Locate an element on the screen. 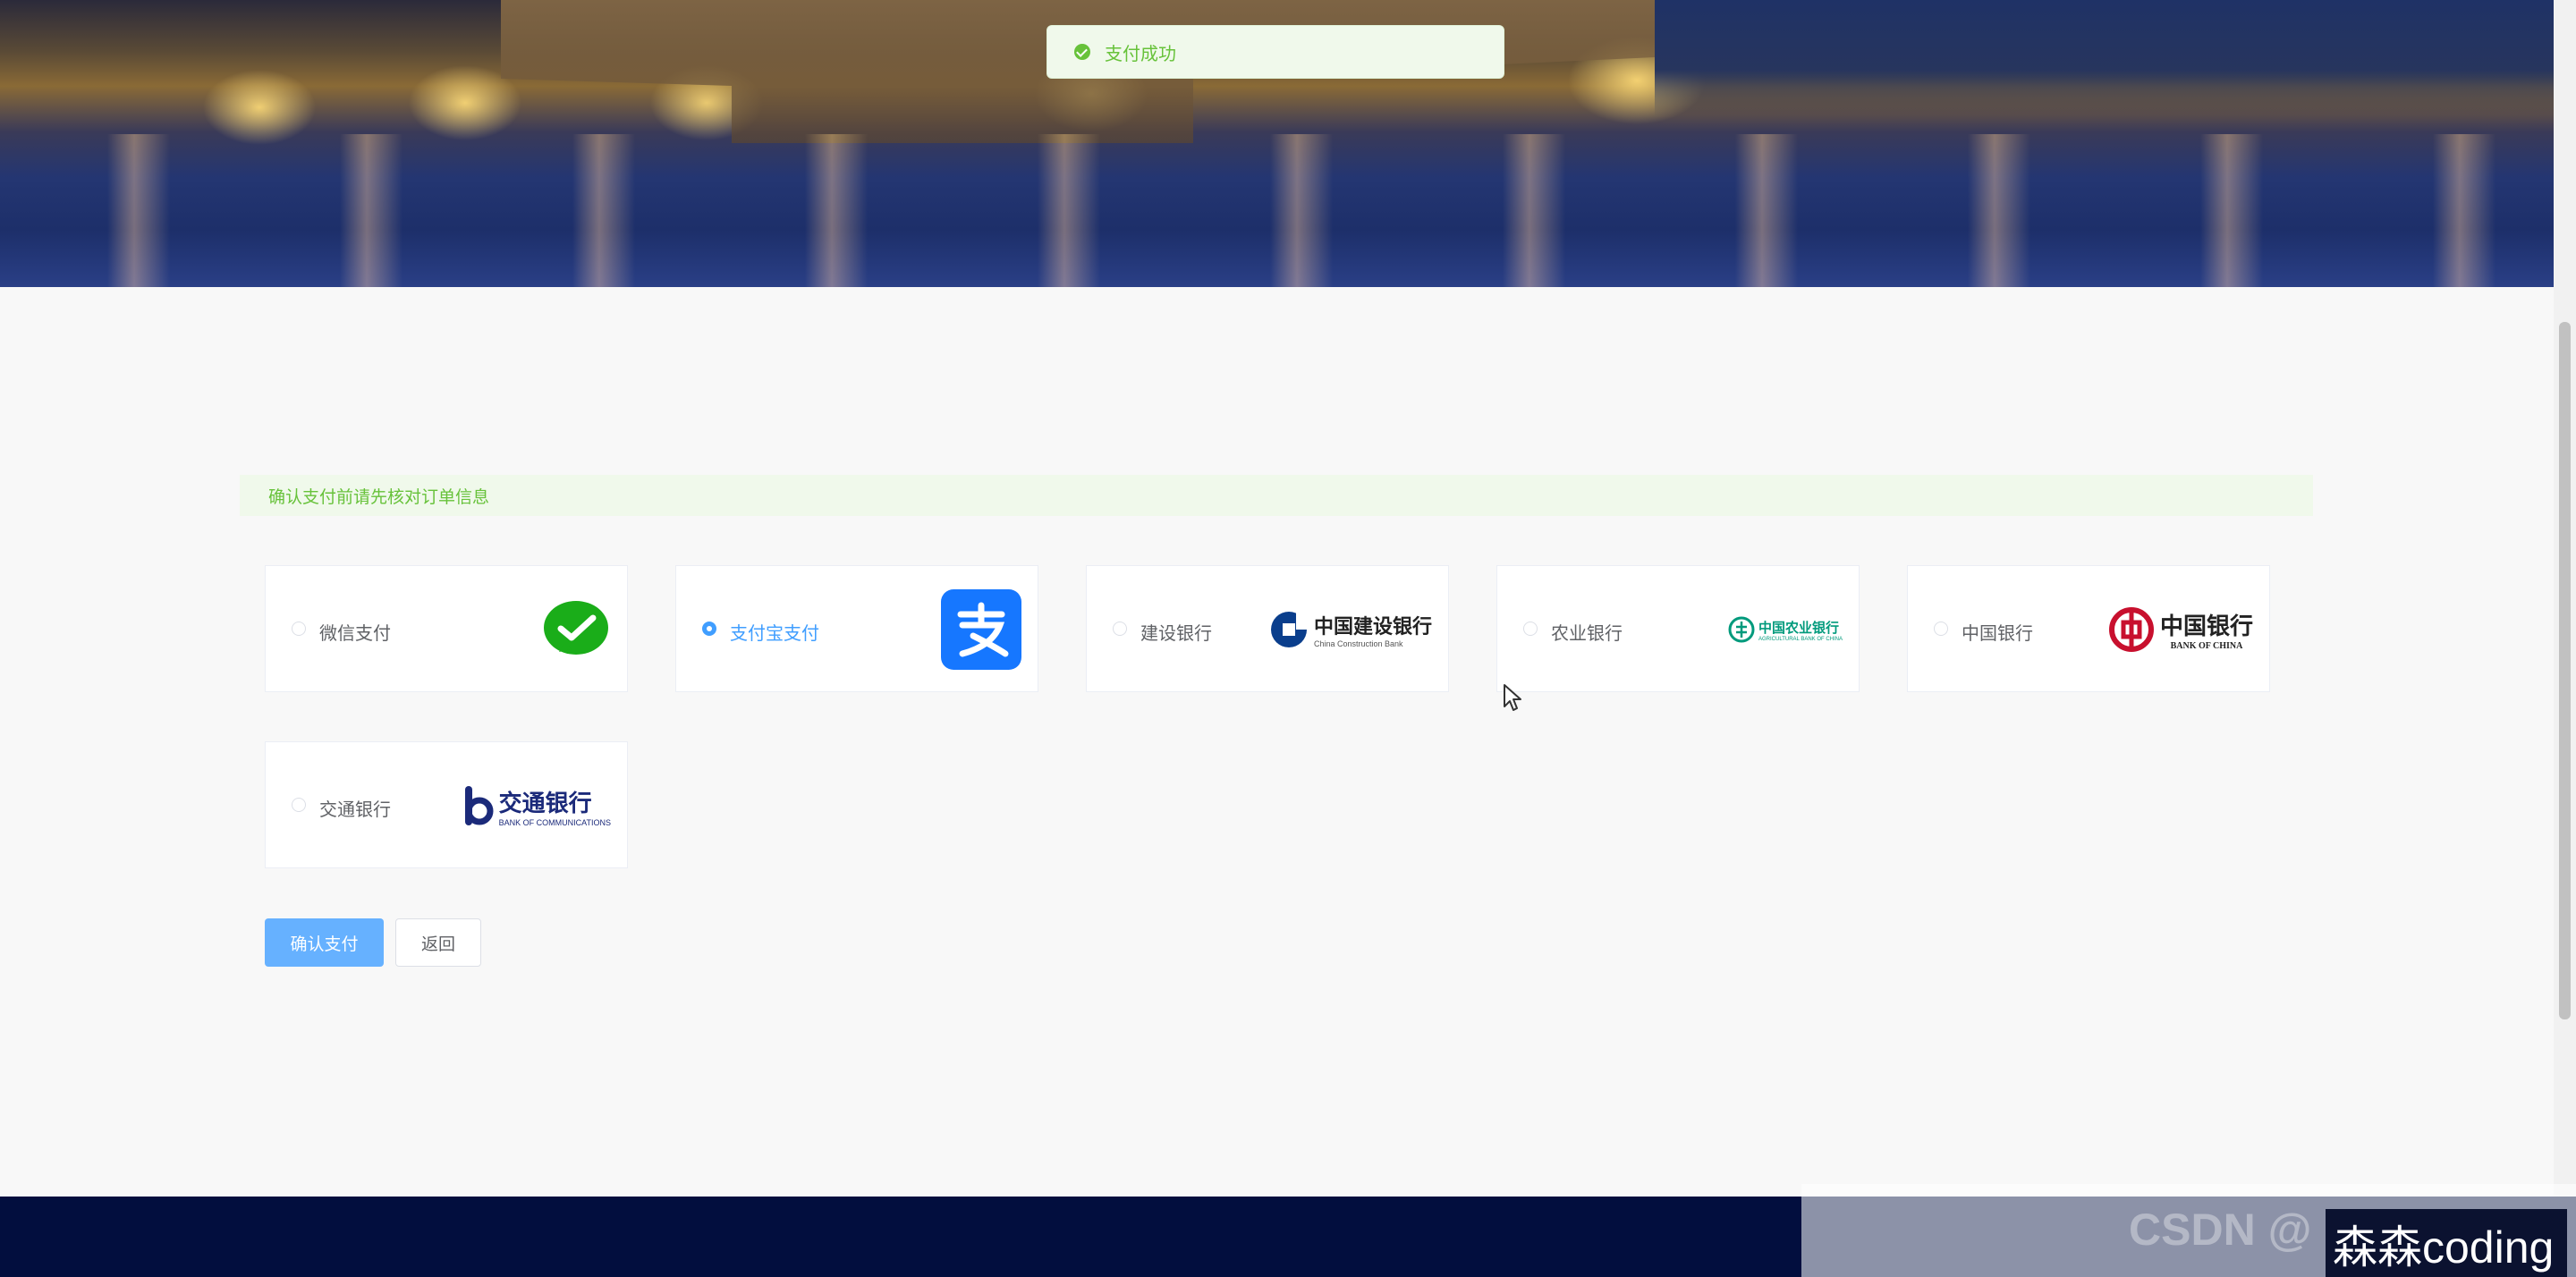 This screenshot has height=1277, width=2576. wechat-pay-icon is located at coordinates (576, 629).